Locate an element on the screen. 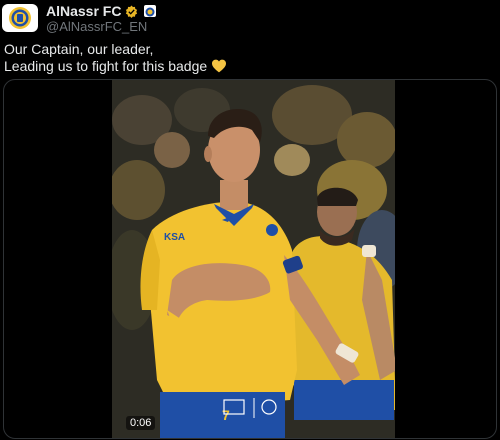  affiliate-badge-icon is located at coordinates (150, 11).